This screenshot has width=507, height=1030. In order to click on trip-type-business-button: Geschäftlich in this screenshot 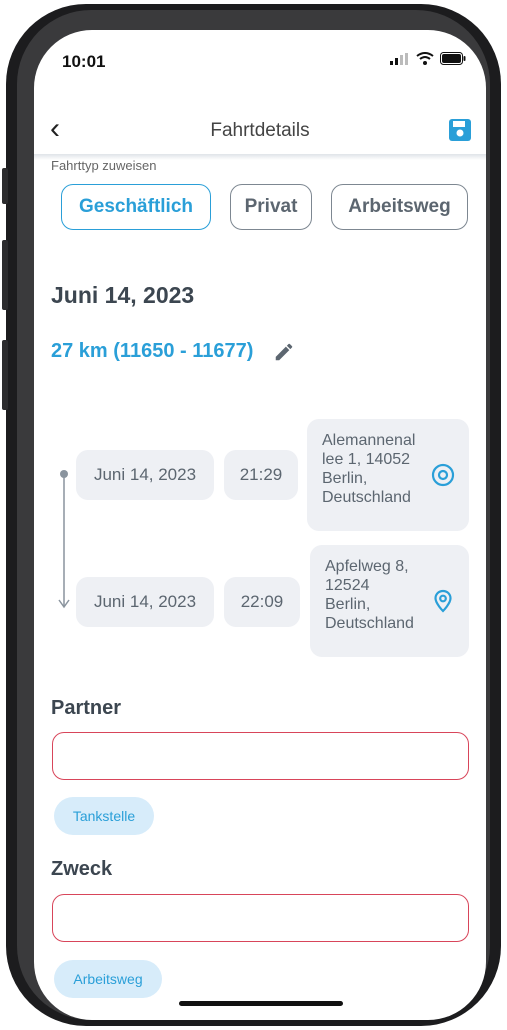, I will do `click(136, 207)`.